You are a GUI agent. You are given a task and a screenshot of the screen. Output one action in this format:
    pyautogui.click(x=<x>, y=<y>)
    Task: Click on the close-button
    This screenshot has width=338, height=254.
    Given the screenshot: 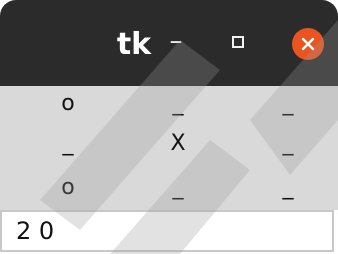 What is the action you would take?
    pyautogui.click(x=308, y=44)
    